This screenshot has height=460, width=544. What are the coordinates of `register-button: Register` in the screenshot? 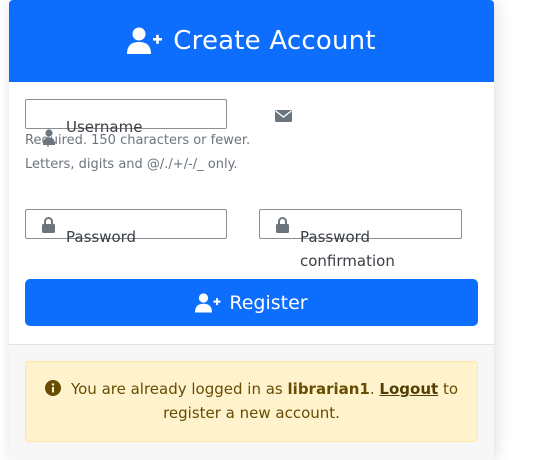 It's located at (251, 302).